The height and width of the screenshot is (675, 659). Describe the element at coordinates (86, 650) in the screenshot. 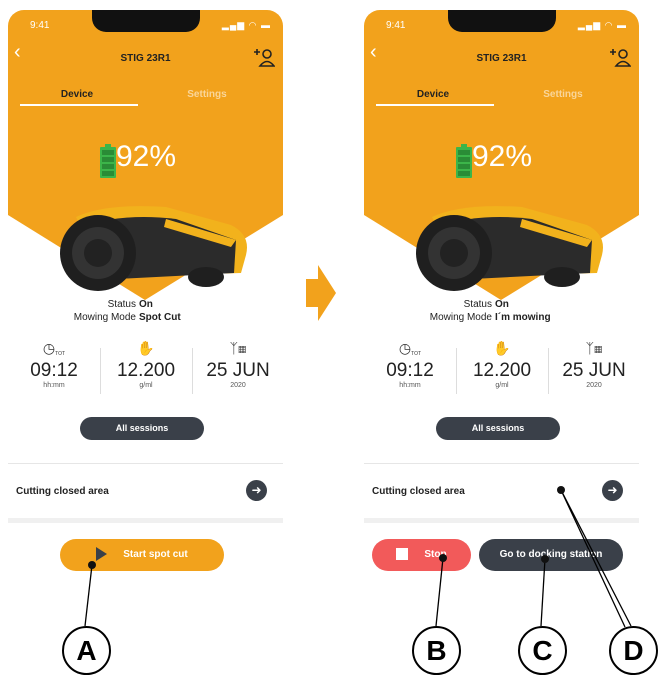

I see `callout-a: A` at that location.